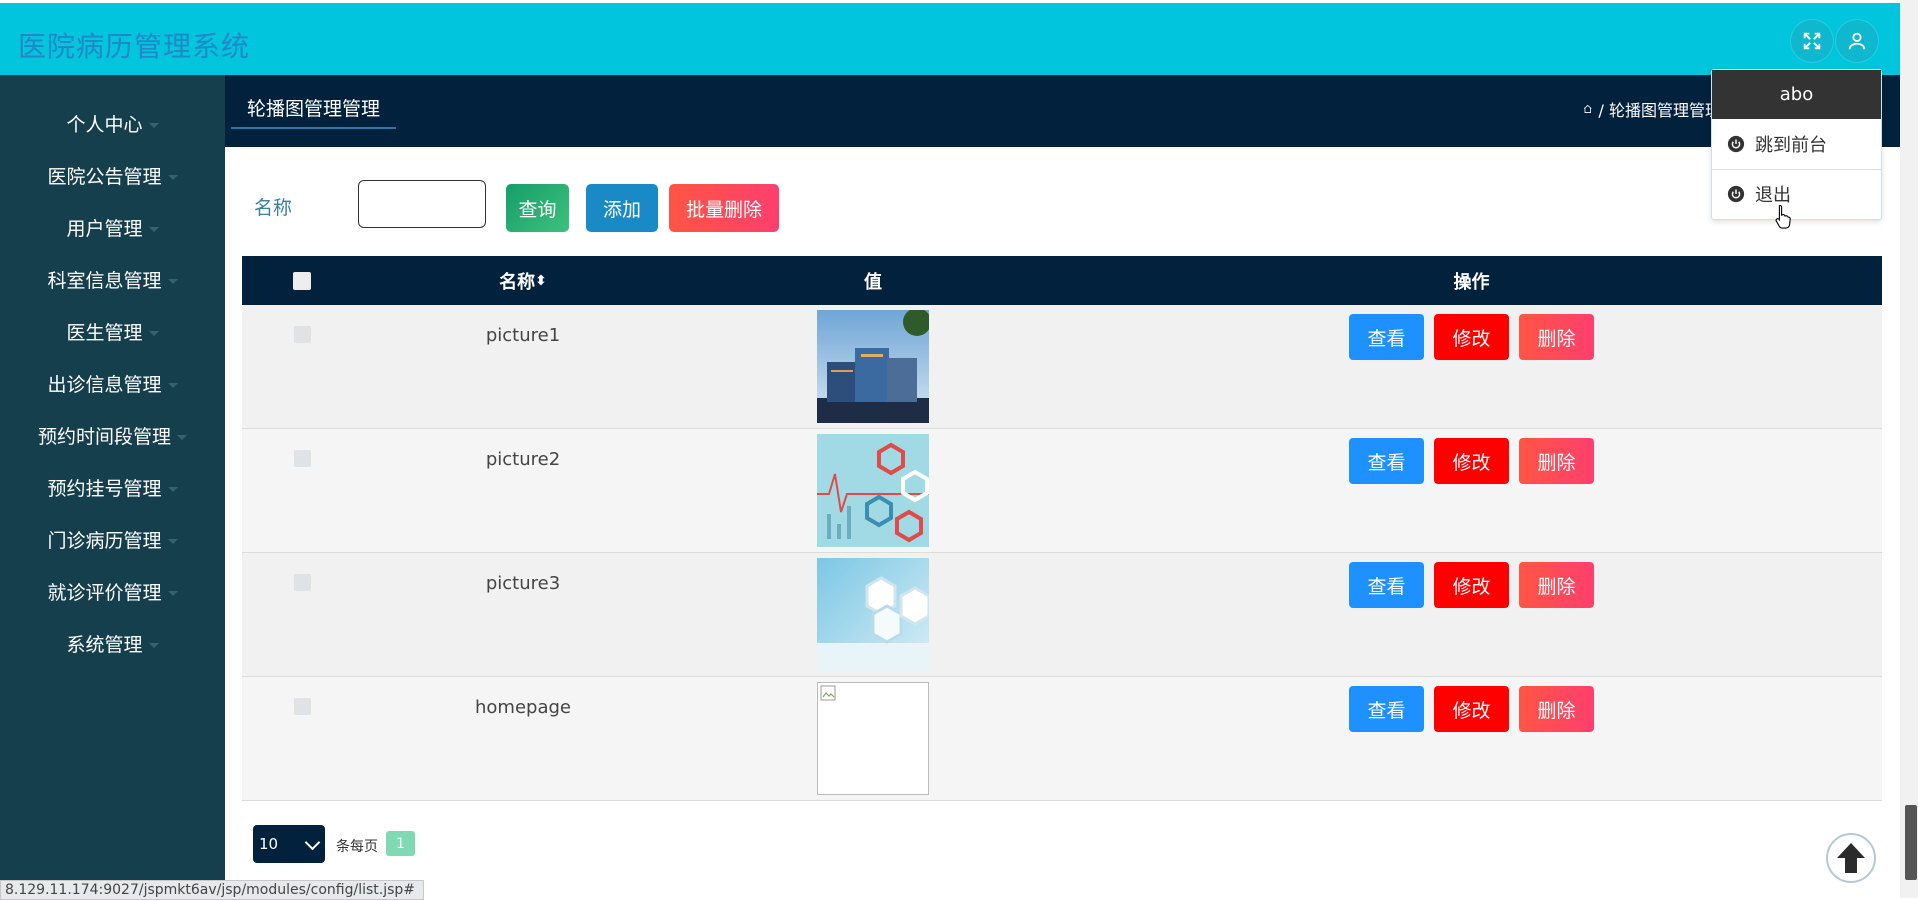 The height and width of the screenshot is (900, 1918). What do you see at coordinates (104, 644) in the screenshot?
I see `sidebar-item-label: 系统管理` at bounding box center [104, 644].